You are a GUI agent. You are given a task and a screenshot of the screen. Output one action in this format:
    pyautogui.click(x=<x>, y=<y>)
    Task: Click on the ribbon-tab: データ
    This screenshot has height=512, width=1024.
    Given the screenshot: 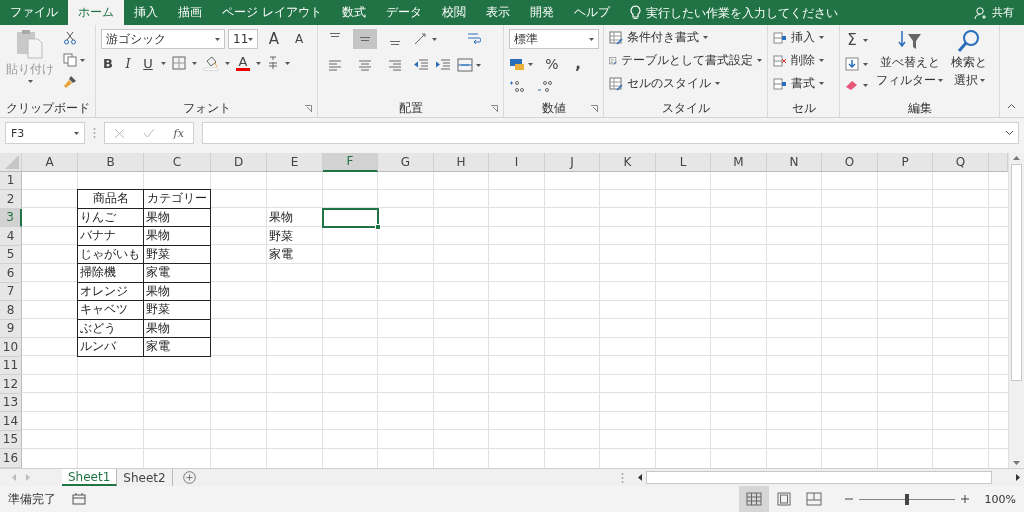 What is the action you would take?
    pyautogui.click(x=403, y=12)
    